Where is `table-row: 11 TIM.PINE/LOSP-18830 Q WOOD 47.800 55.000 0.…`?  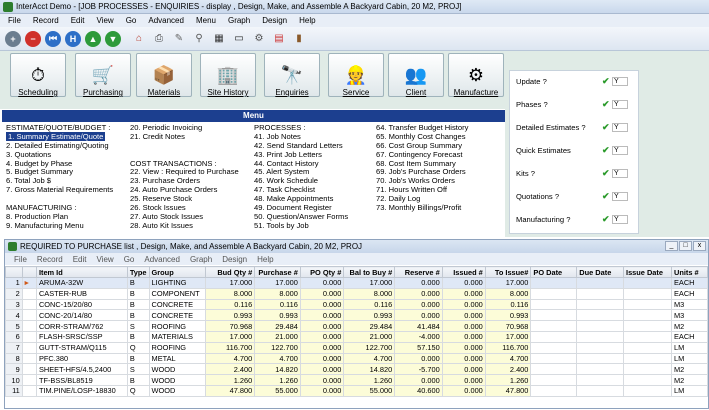 table-row: 11 TIM.PINE/LOSP-18830 Q WOOD 47.800 55.000 0.… is located at coordinates (357, 390).